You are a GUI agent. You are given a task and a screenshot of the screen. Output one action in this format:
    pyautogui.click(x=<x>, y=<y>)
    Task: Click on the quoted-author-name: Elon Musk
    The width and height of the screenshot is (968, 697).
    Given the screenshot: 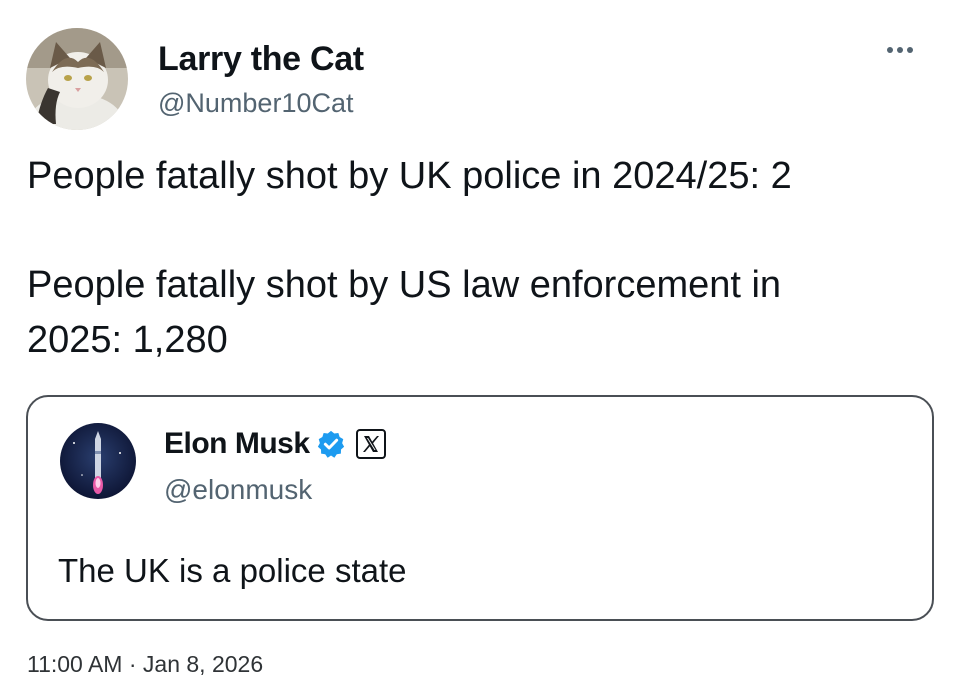 What is the action you would take?
    pyautogui.click(x=237, y=444)
    